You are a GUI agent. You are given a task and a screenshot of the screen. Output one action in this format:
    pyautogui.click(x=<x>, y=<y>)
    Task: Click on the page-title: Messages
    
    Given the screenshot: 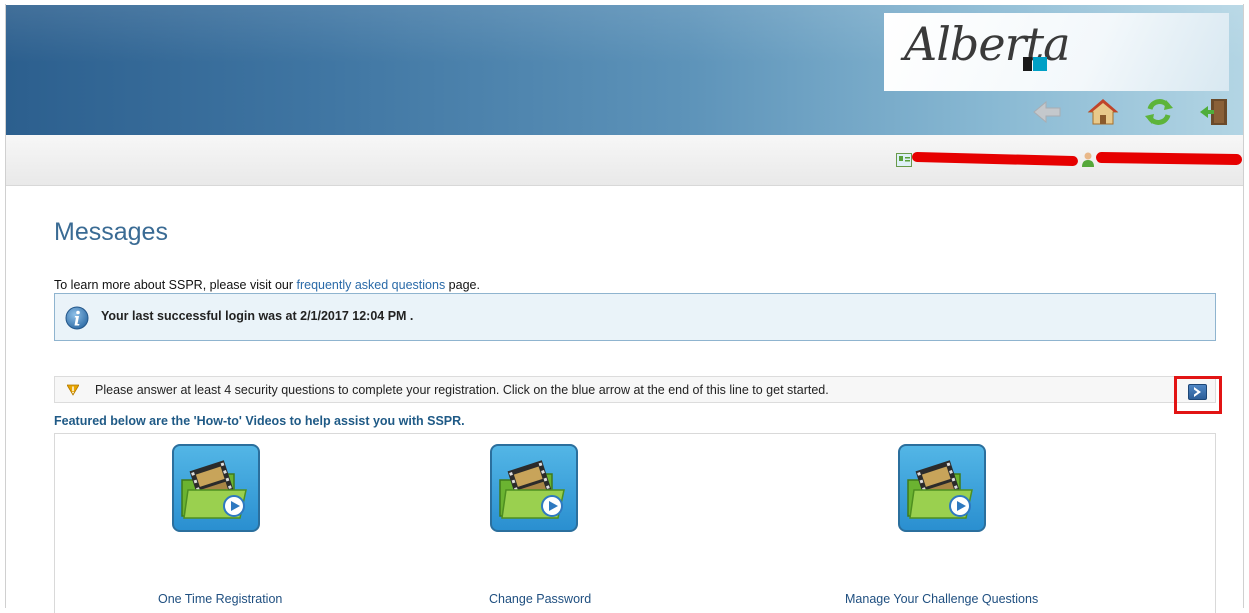 What is the action you would take?
    pyautogui.click(x=111, y=232)
    